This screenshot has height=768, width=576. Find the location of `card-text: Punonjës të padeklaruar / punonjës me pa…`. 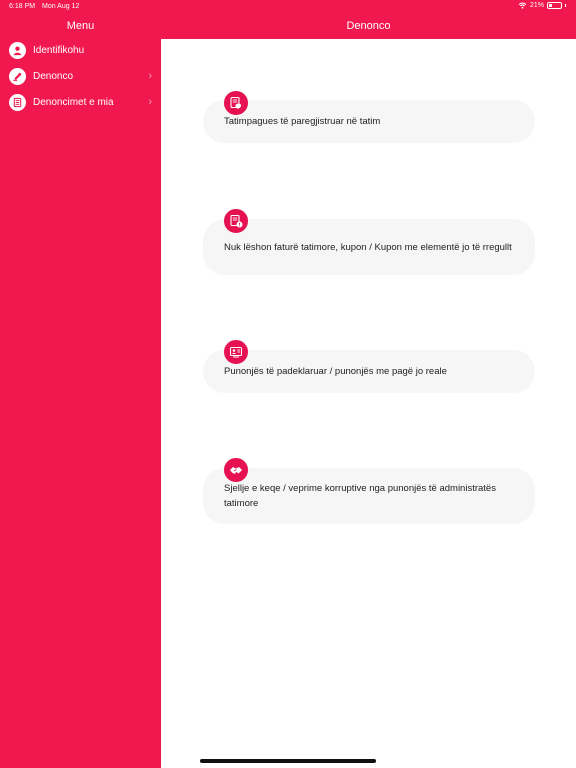

card-text: Punonjës të padeklaruar / punonjës me pa… is located at coordinates (335, 371).